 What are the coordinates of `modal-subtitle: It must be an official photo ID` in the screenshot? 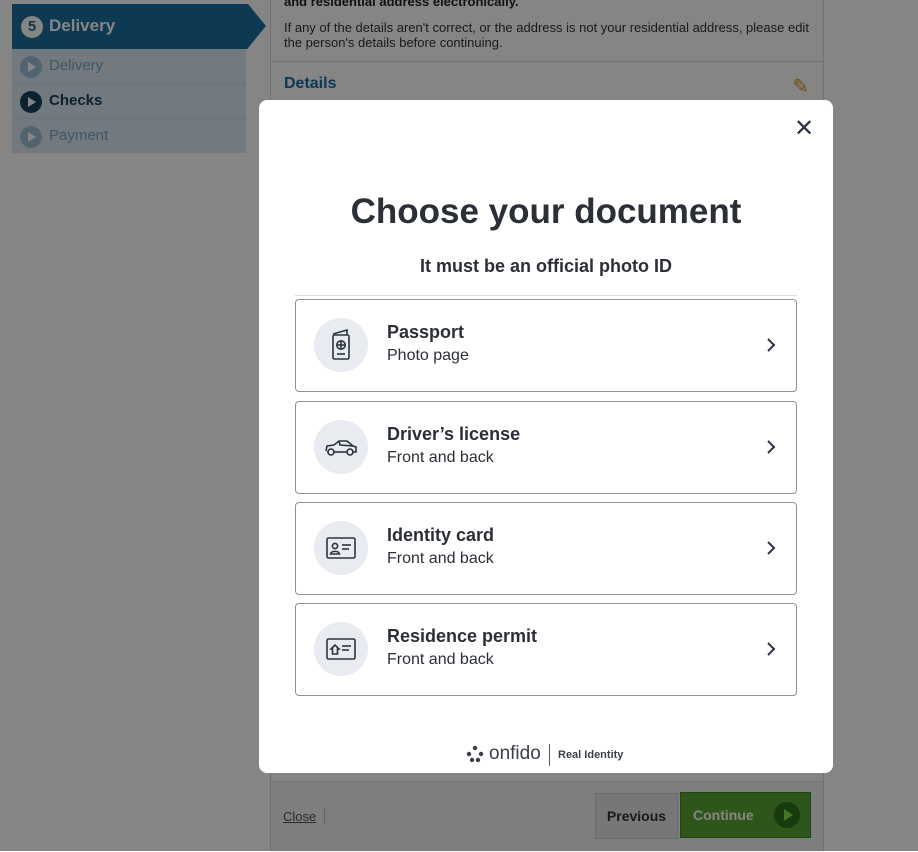 It's located at (546, 266).